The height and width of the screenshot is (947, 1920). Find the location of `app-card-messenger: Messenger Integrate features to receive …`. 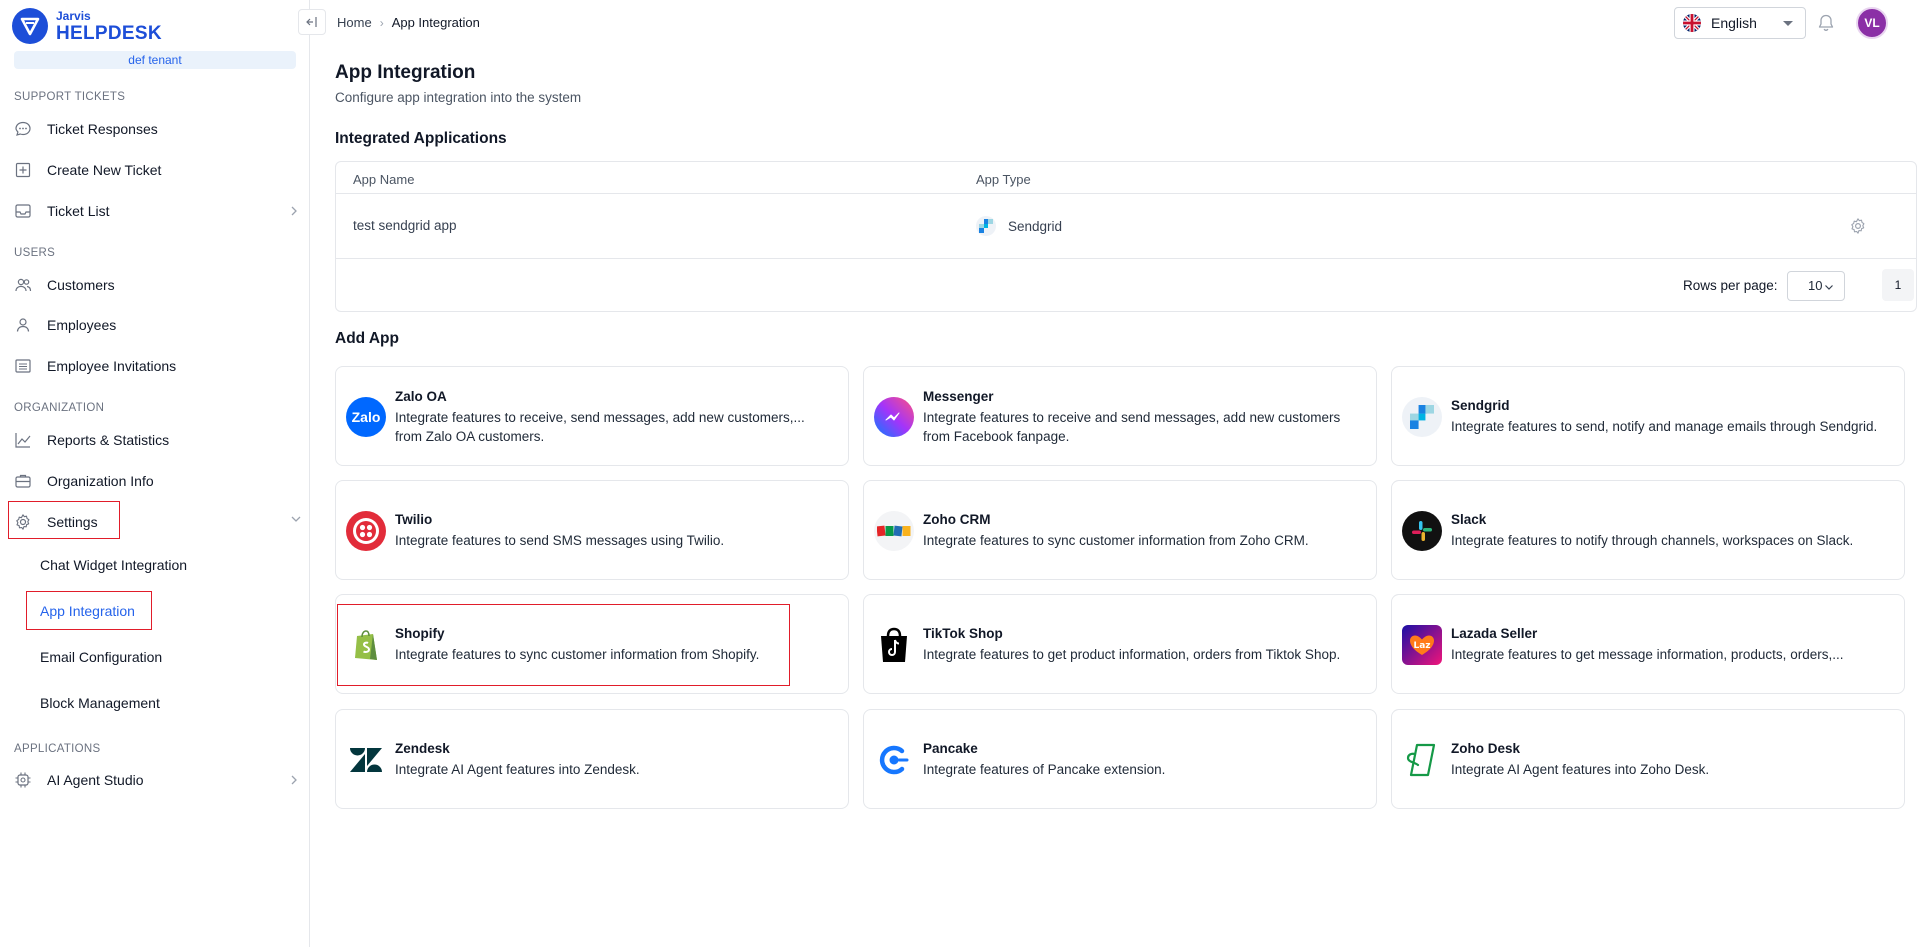

app-card-messenger: Messenger Integrate features to receive … is located at coordinates (1120, 416).